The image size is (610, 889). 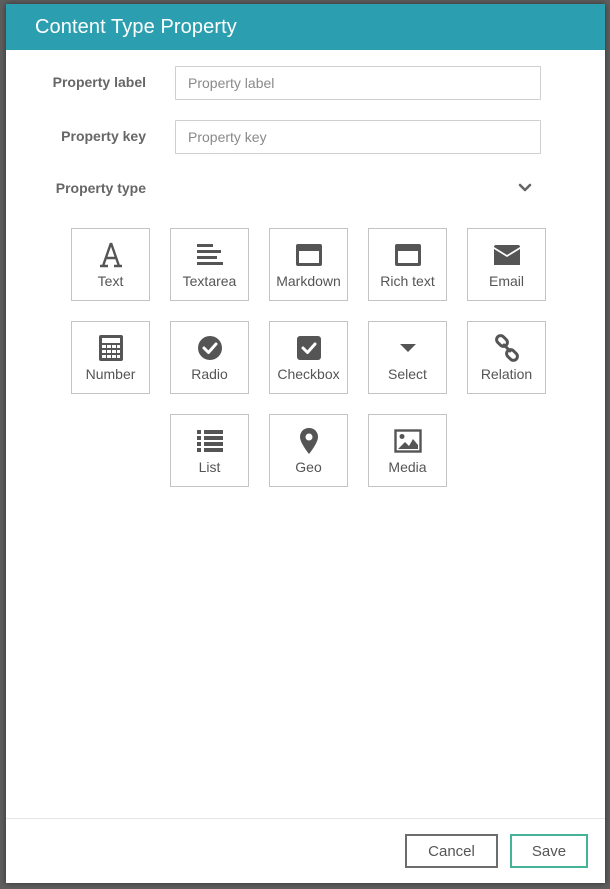 I want to click on image-icon, so click(x=407, y=441).